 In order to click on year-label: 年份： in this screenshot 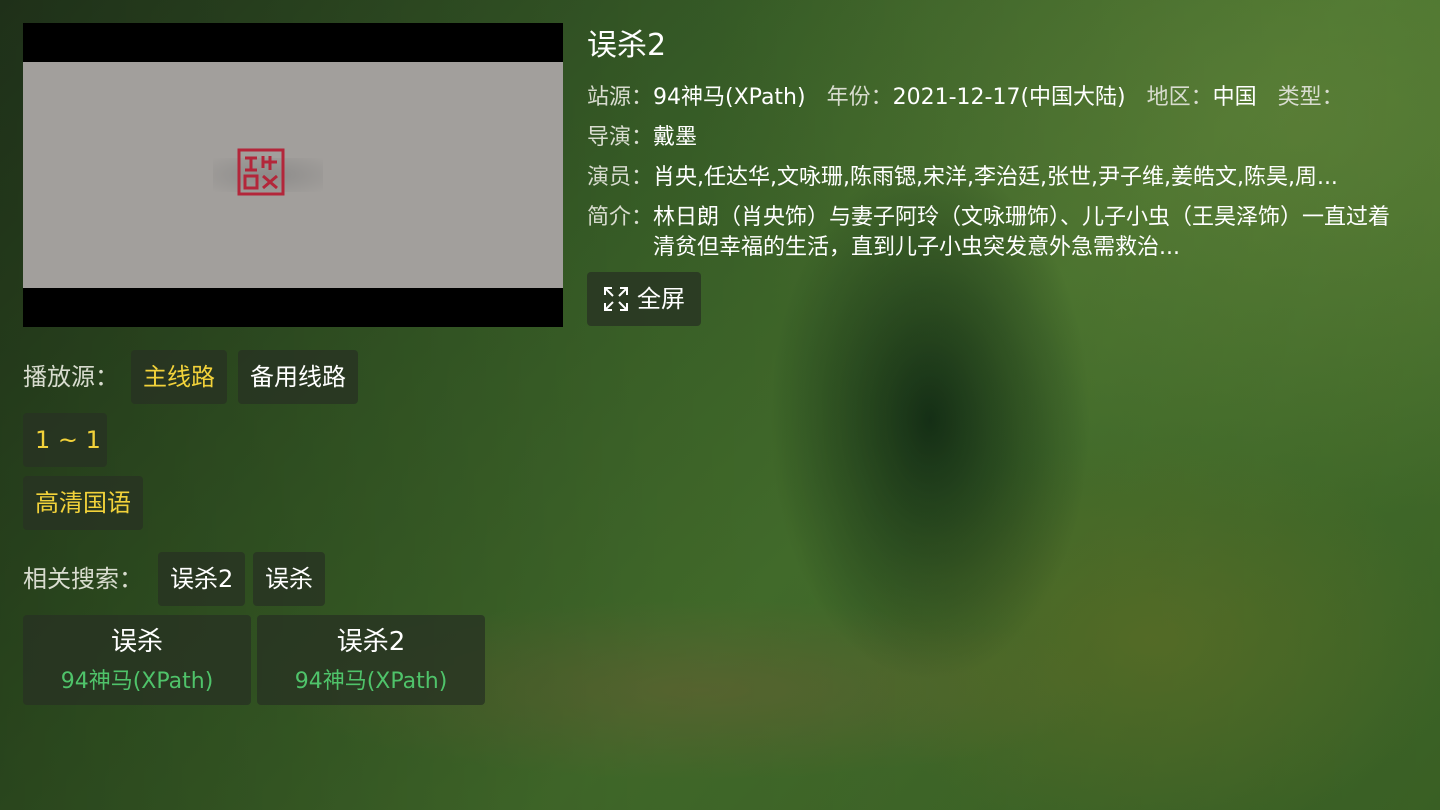, I will do `click(859, 97)`.